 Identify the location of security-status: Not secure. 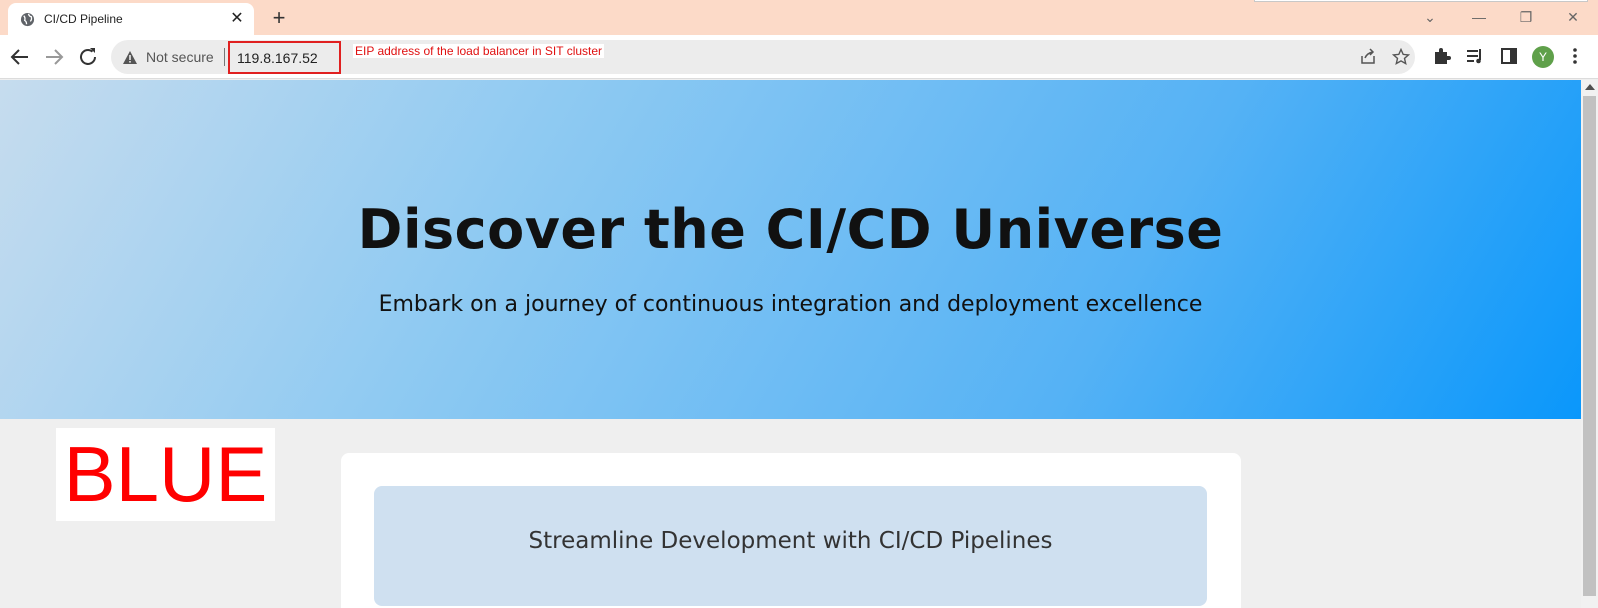
(180, 57).